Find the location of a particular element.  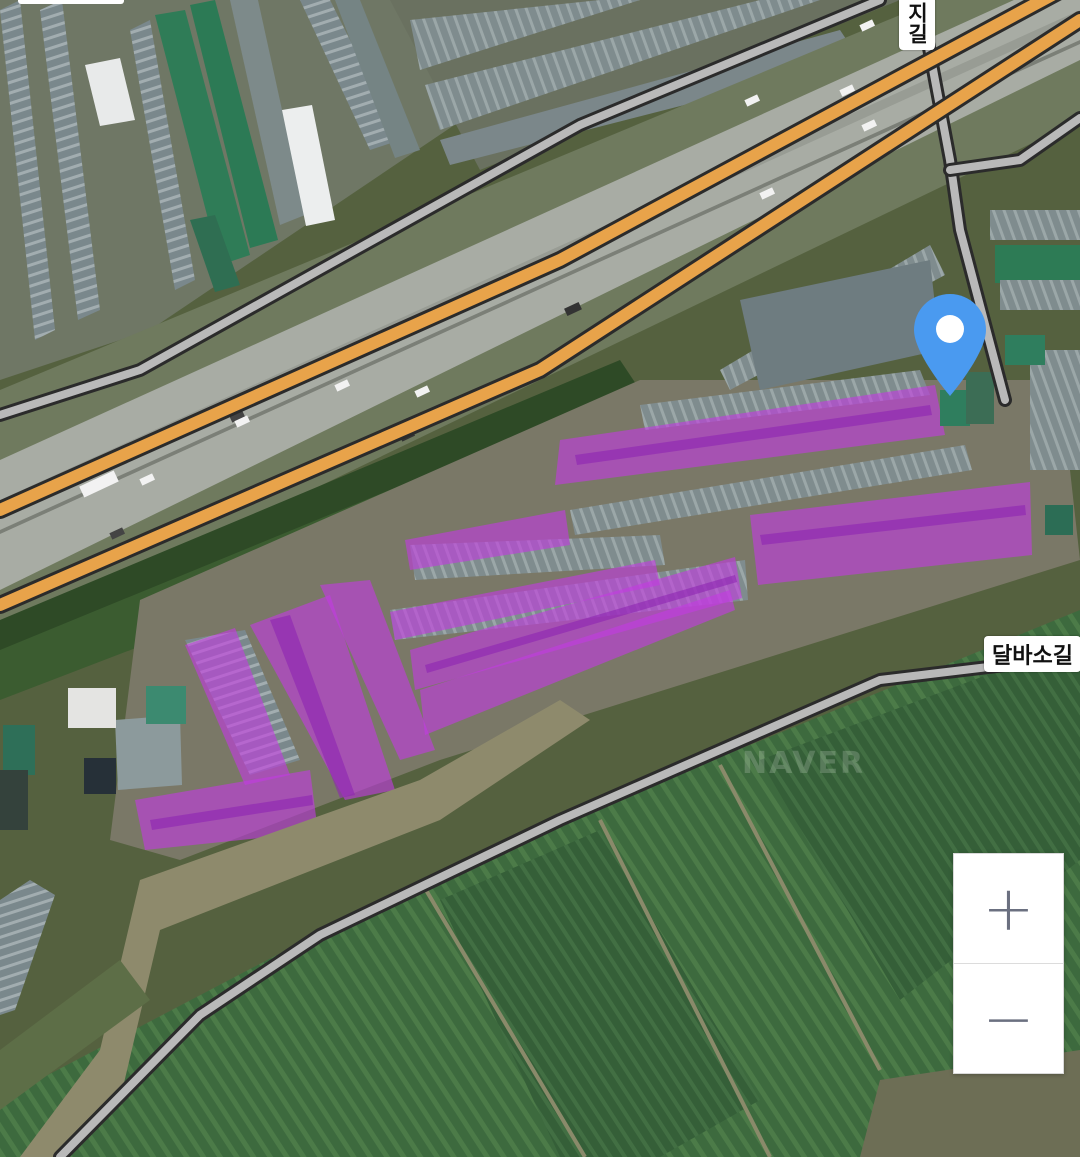

road-label-vertical: 지길 is located at coordinates (917, 25).